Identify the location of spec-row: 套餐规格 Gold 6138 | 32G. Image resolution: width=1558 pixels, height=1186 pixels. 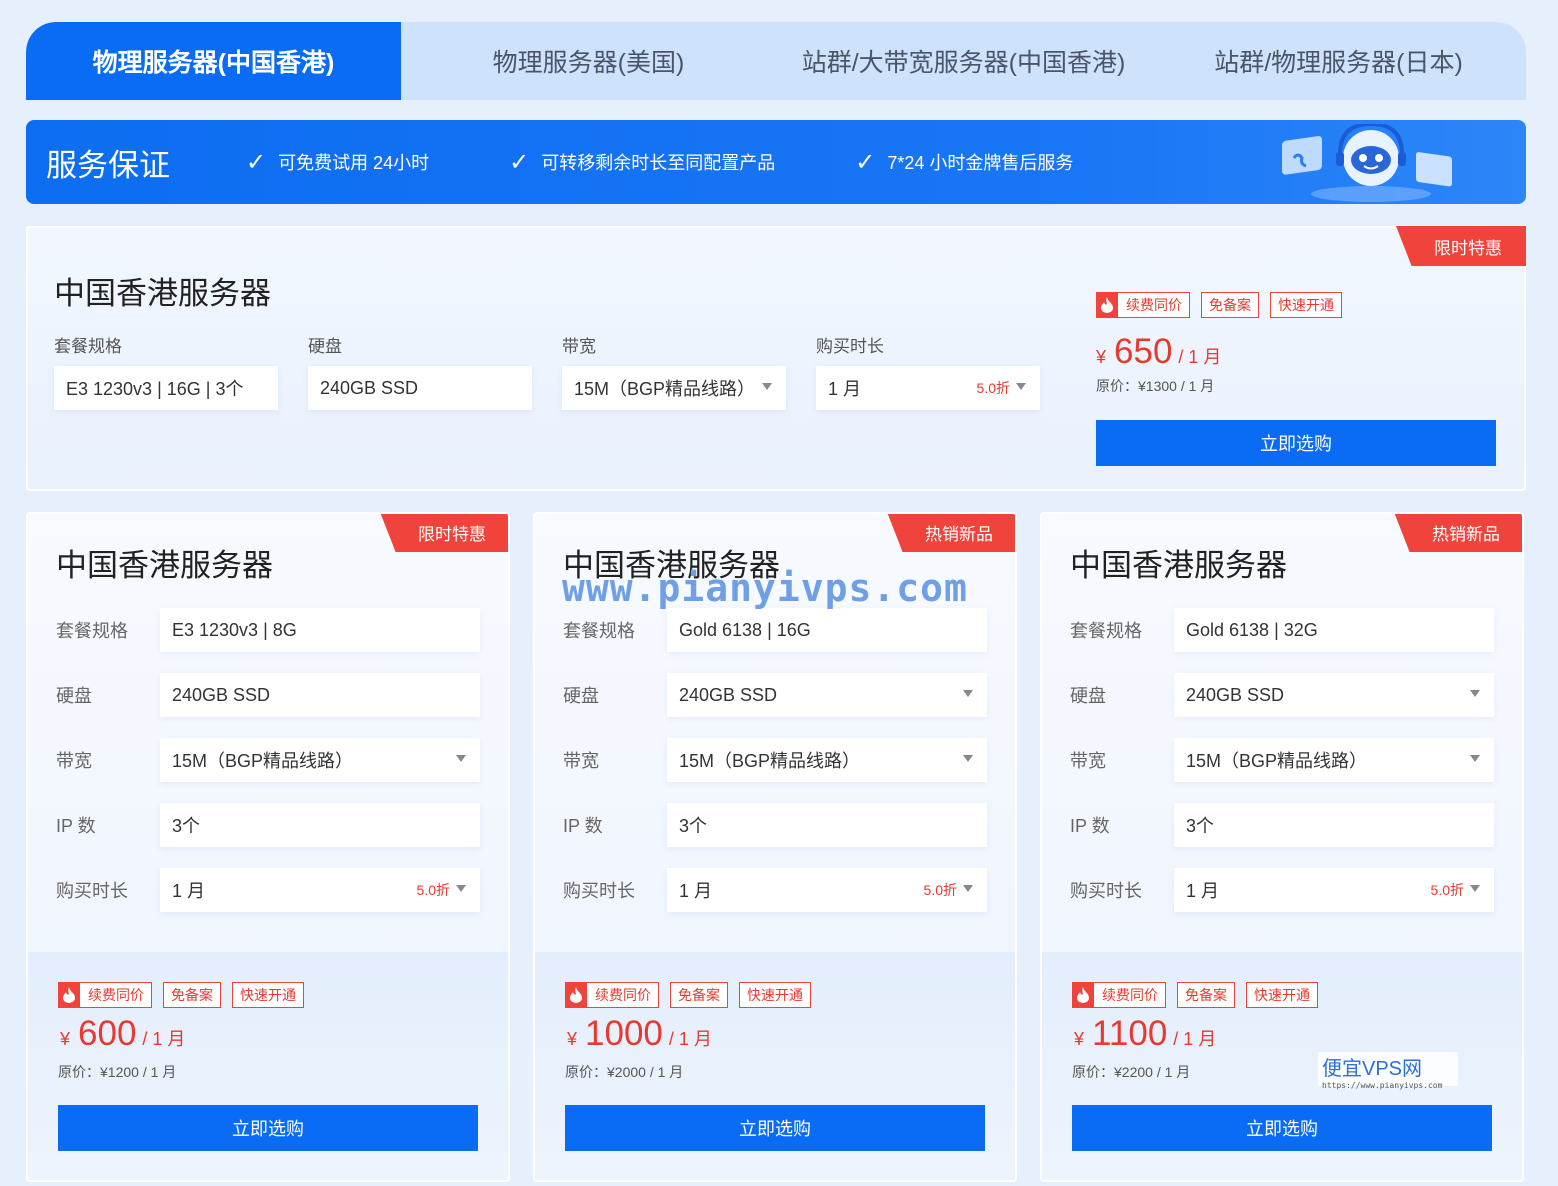
(1283, 630).